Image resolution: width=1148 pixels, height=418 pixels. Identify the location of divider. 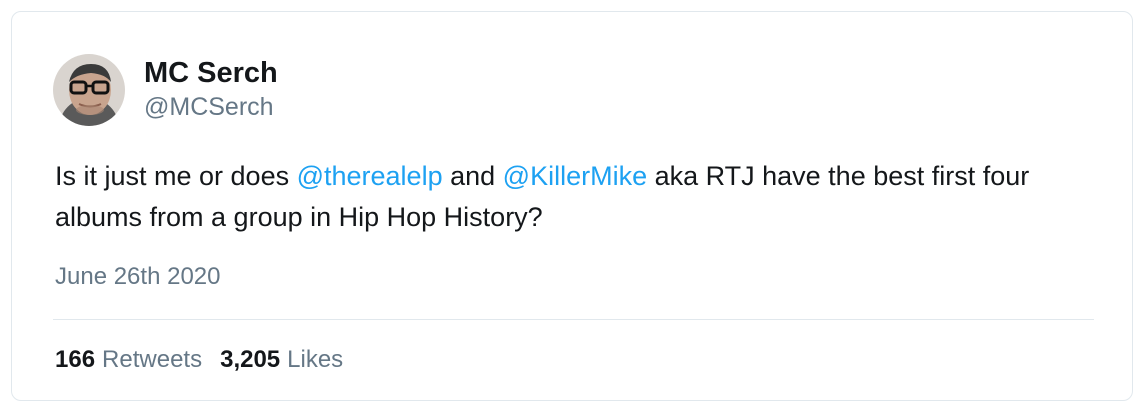
(573, 319).